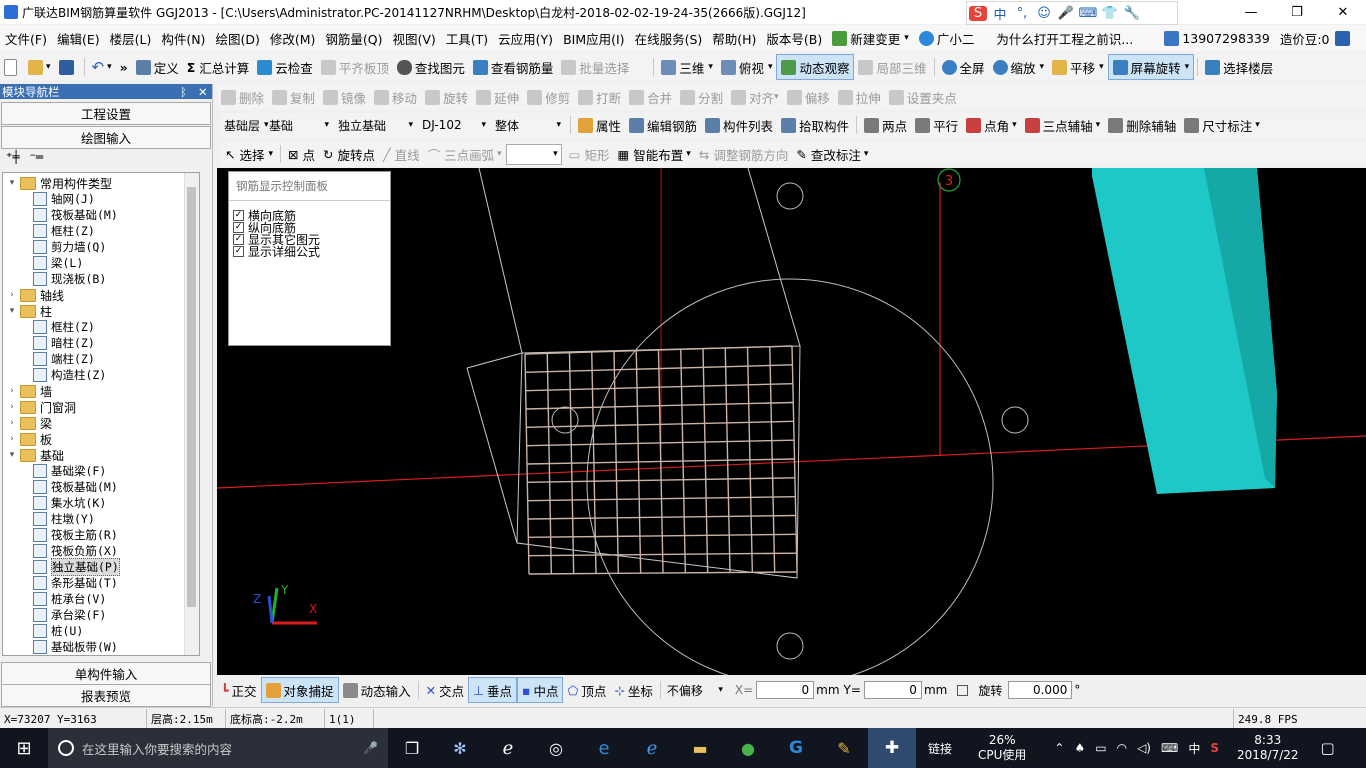 Image resolution: width=1366 pixels, height=768 pixels. I want to click on vertex-snap: ⬠ 顶点, so click(586, 690).